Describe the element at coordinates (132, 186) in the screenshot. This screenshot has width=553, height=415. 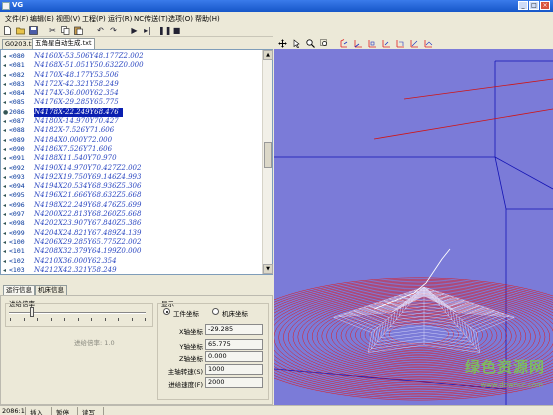
I see `code-line: ◂ <094 N4194X20.534Y68.936Z5.306` at that location.